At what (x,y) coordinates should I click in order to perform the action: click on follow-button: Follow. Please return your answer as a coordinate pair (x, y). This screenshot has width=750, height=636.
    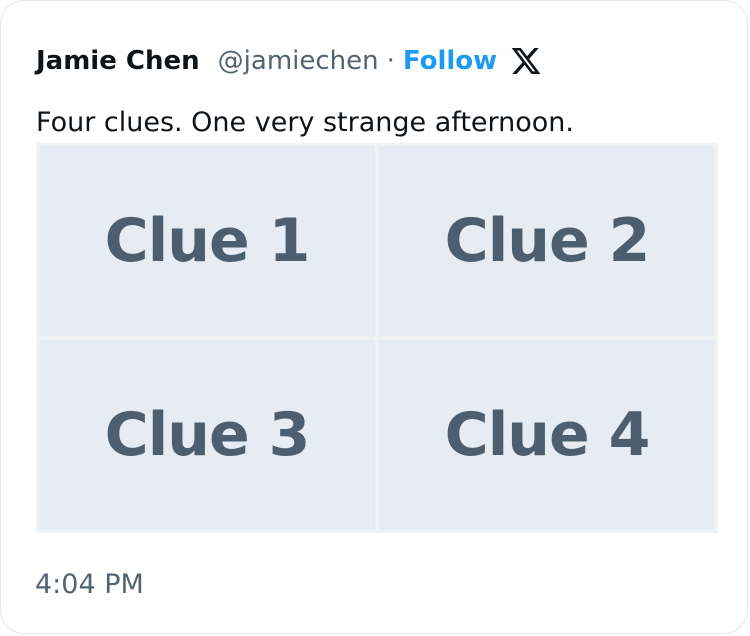
    Looking at the image, I should click on (450, 61).